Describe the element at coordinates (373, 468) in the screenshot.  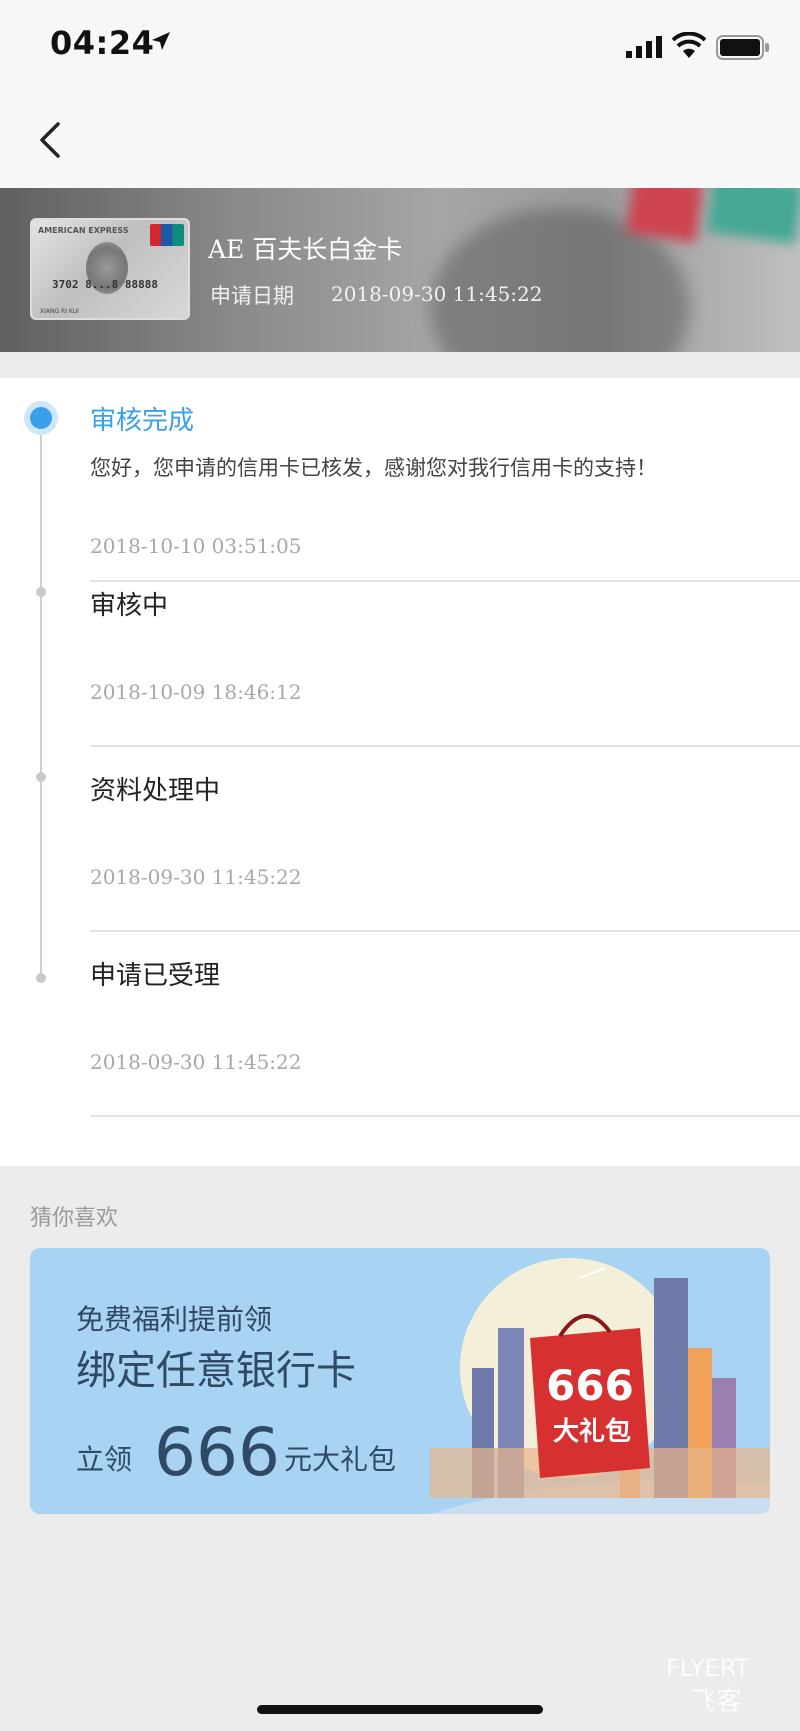
I see `timeline-desc: 您好，您申请的信用卡已核发，感谢您对我行信用卡的支持！` at that location.